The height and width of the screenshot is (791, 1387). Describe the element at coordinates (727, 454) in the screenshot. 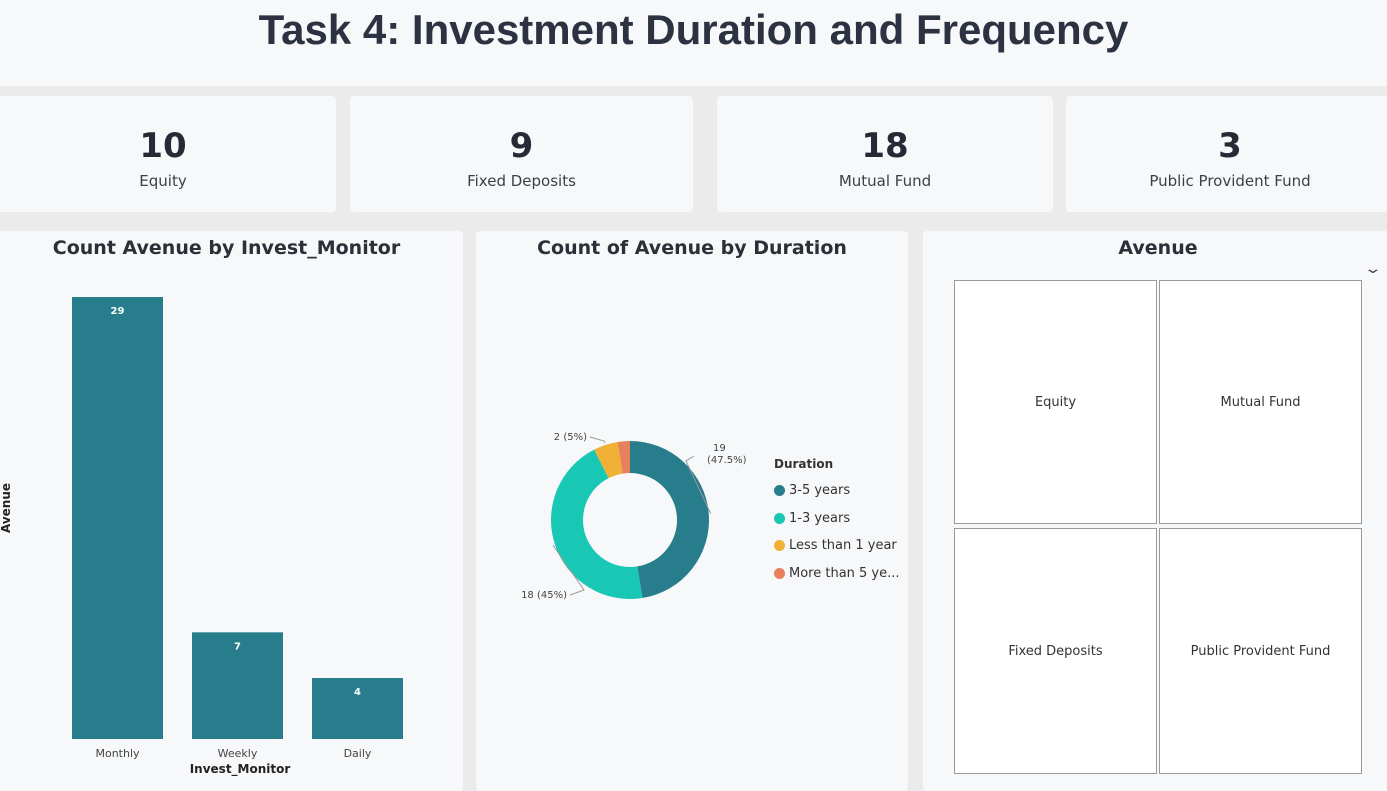

I see `slice-data-label: 19 (47.5%)` at that location.